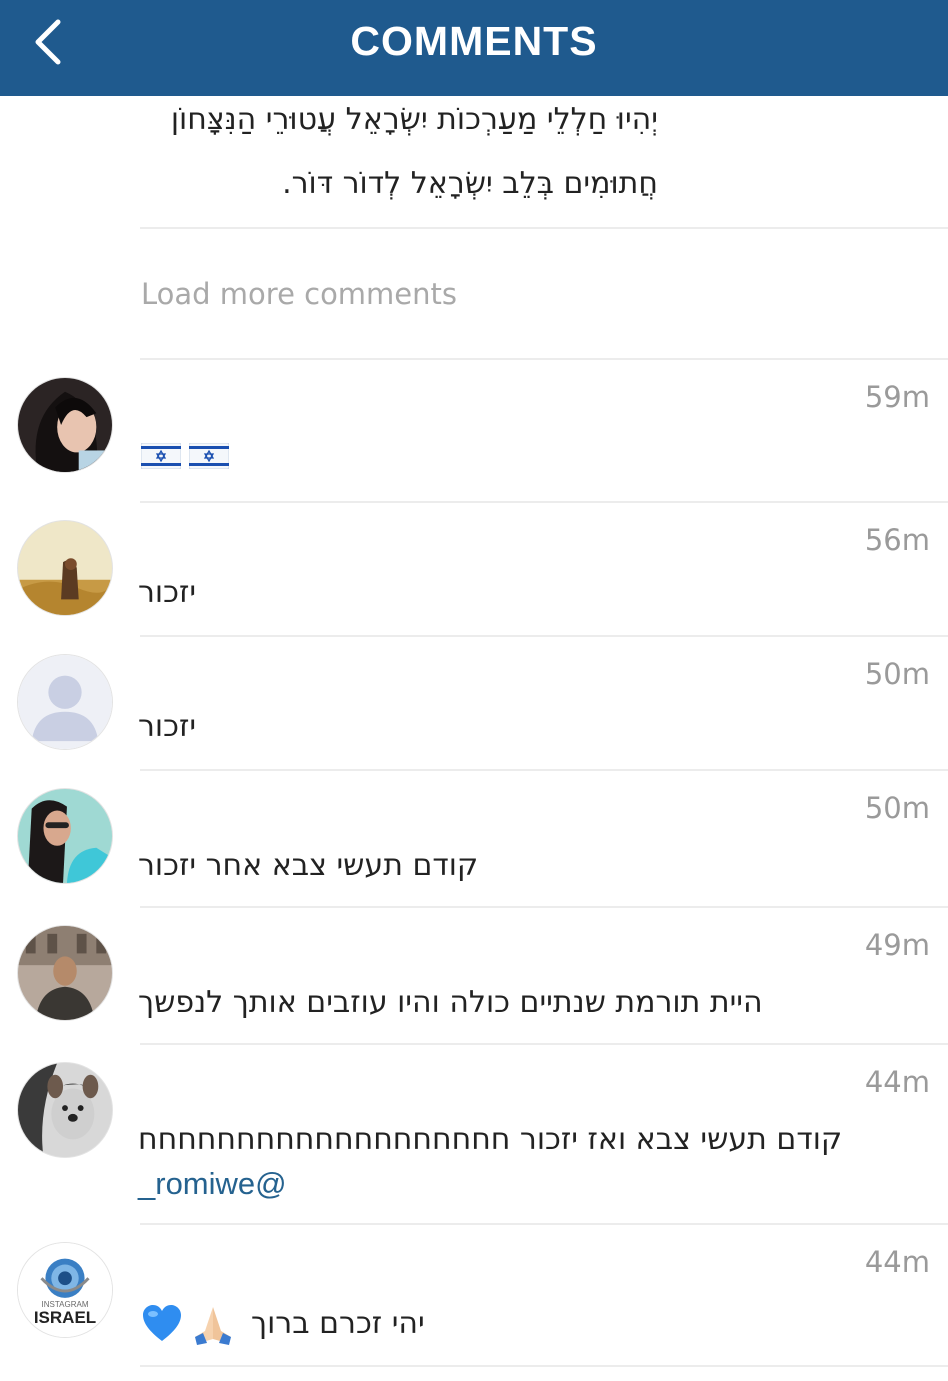  What do you see at coordinates (474, 430) in the screenshot?
I see `comment-row: 59m` at bounding box center [474, 430].